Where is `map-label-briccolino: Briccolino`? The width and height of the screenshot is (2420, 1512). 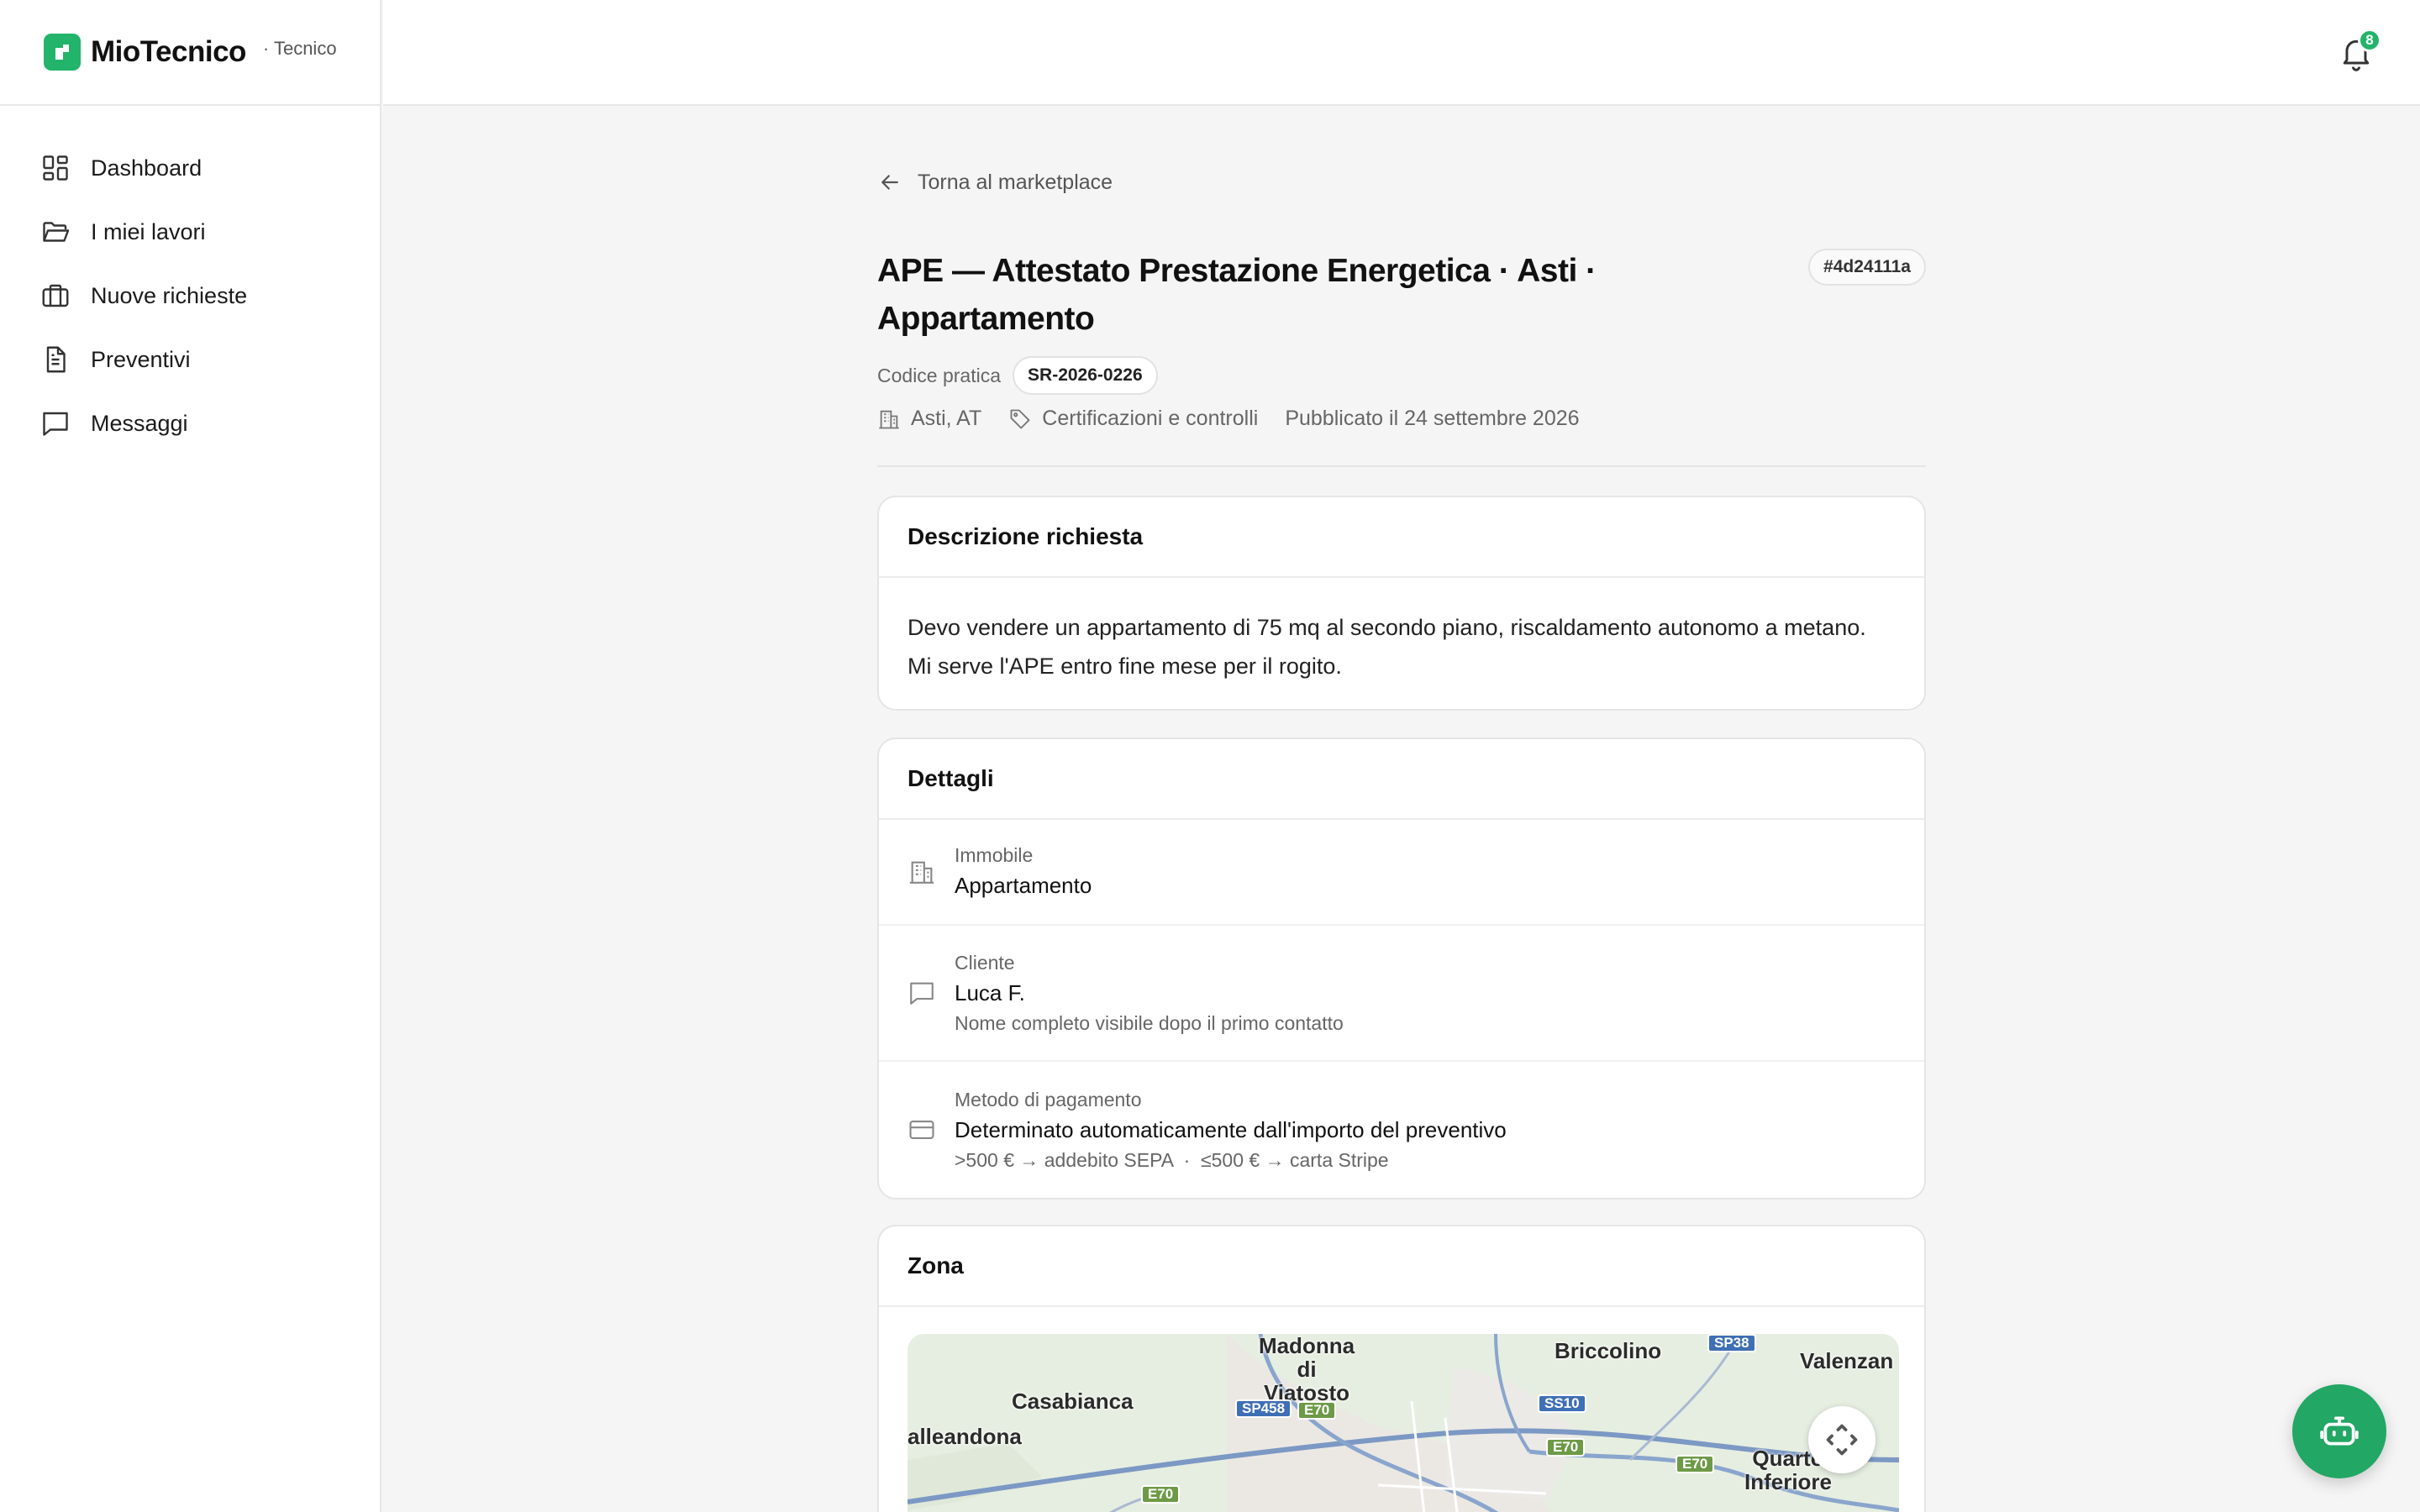
map-label-briccolino: Briccolino is located at coordinates (1608, 1350).